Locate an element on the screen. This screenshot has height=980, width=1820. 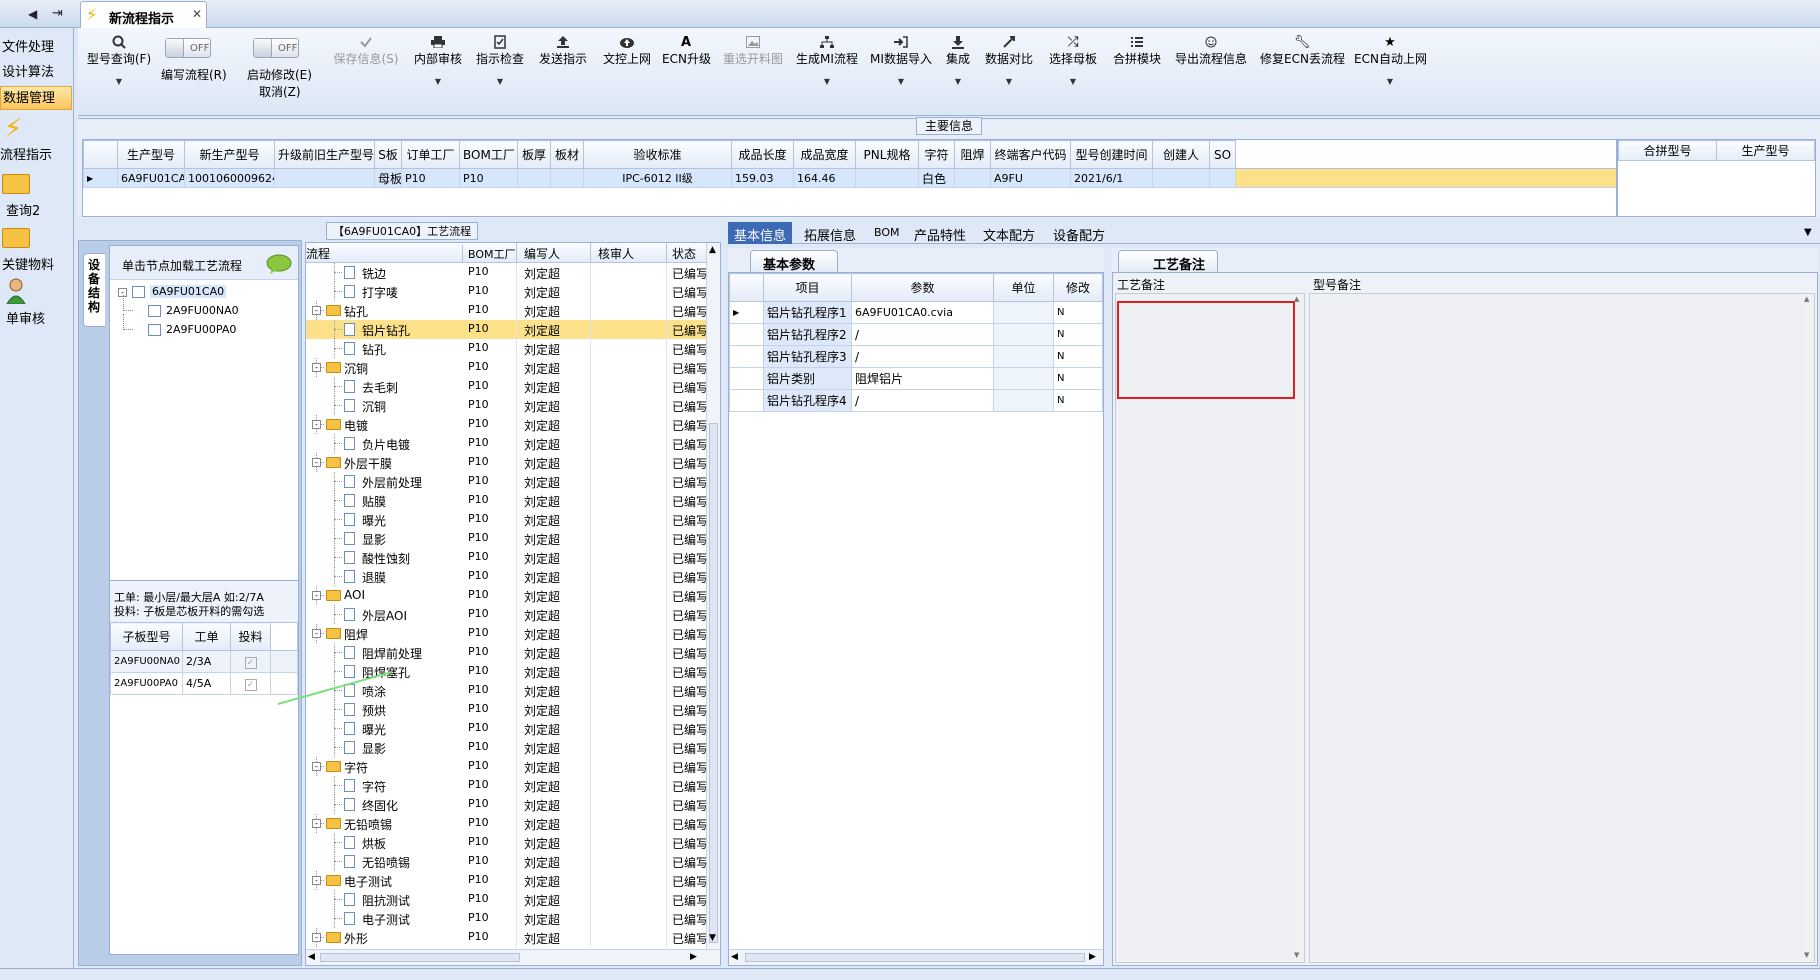
cell: 铝片钻孔程序2 is located at coordinates (807, 334).